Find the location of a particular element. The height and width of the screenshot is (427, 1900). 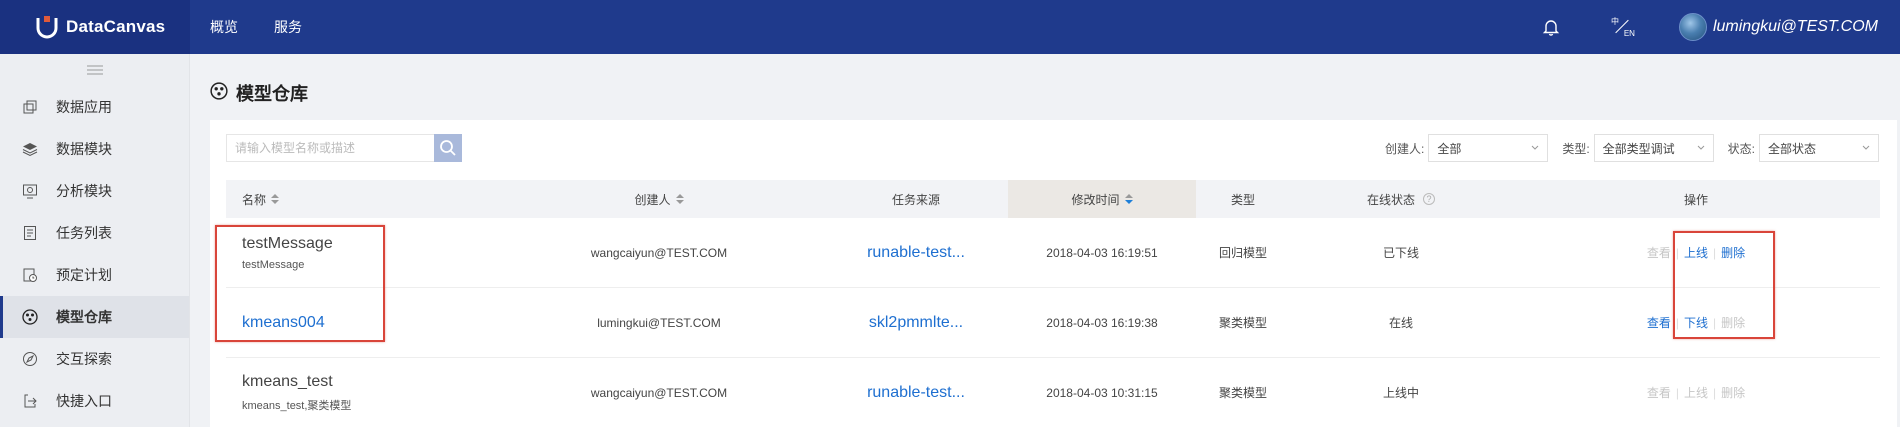

col-name-label: 名称 is located at coordinates (254, 199).